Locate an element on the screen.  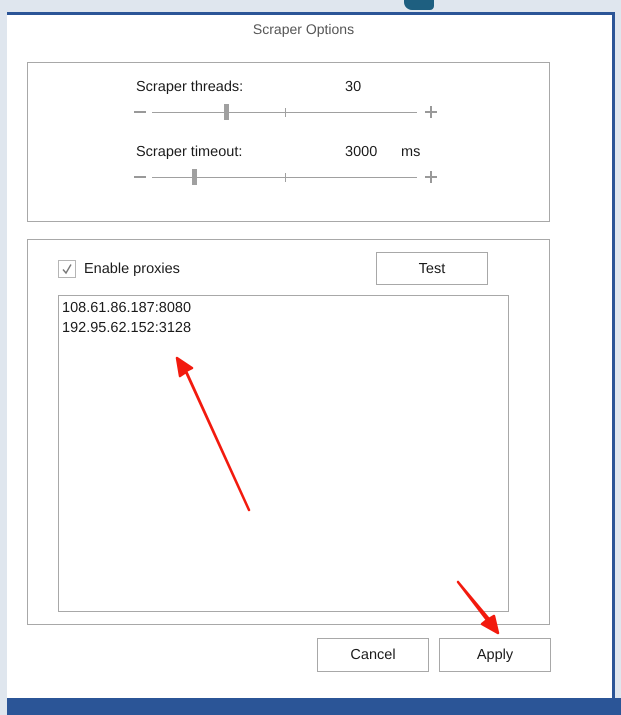
test-button: Test is located at coordinates (432, 268).